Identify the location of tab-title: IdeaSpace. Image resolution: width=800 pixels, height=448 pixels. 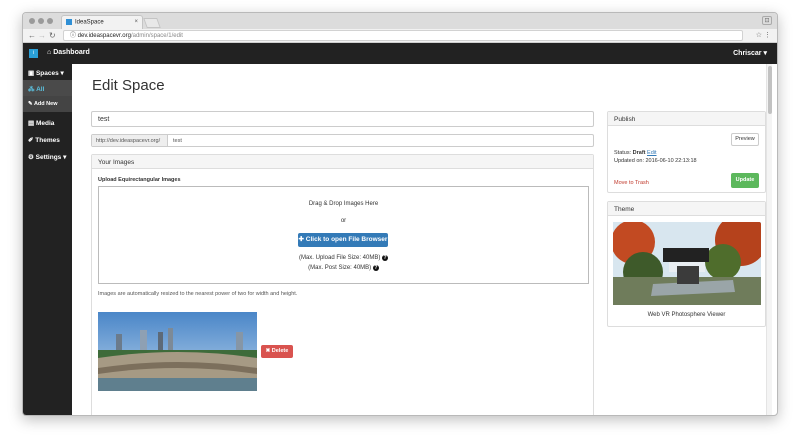
(89, 22).